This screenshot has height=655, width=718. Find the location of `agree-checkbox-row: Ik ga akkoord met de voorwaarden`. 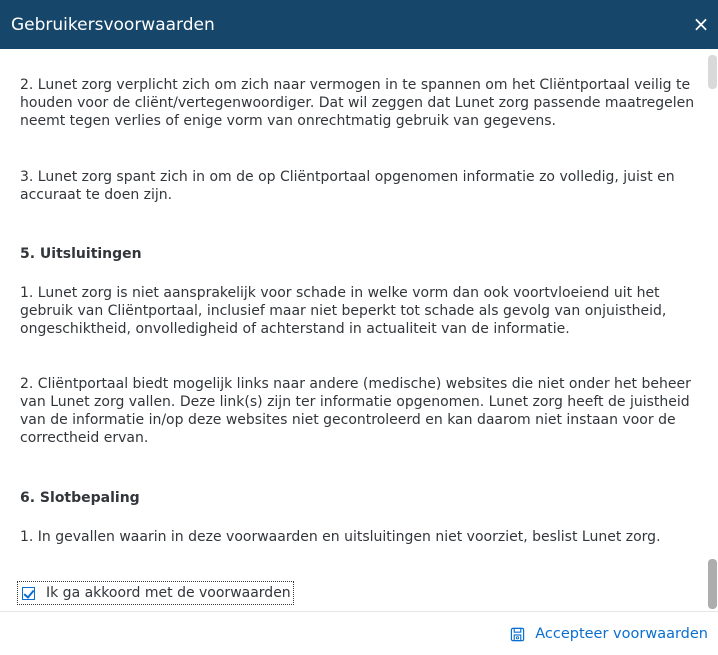

agree-checkbox-row: Ik ga akkoord met de voorwaarden is located at coordinates (155, 593).